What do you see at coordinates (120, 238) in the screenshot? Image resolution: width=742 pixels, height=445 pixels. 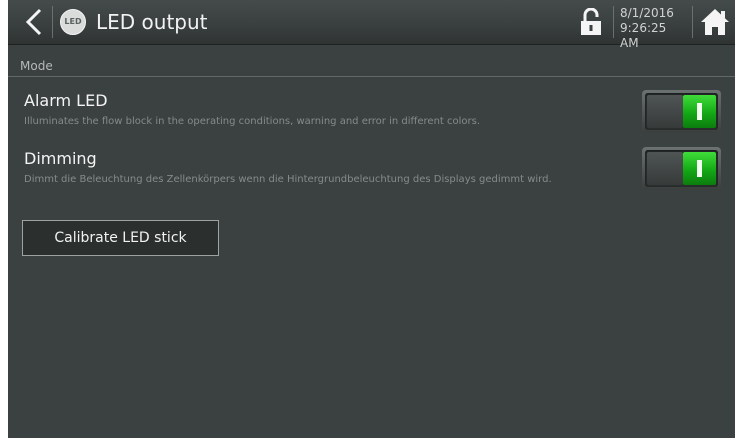 I see `calibrate-led-stick-button: Calibrate LED stick` at bounding box center [120, 238].